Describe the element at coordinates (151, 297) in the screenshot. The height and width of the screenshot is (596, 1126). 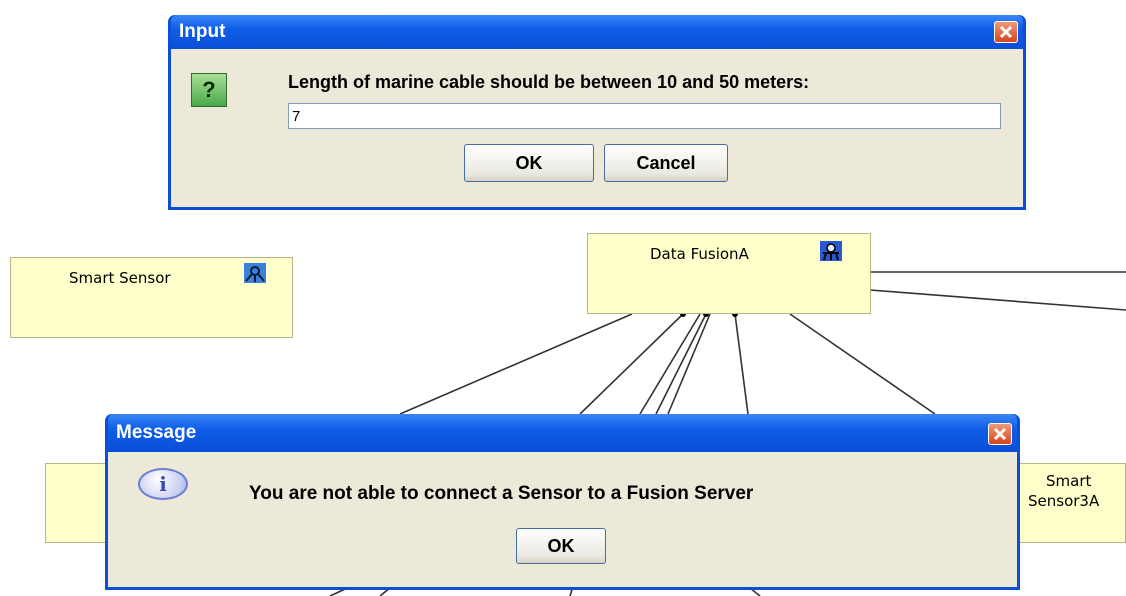
I see `node-smart-sensor: Smart Sensor` at that location.